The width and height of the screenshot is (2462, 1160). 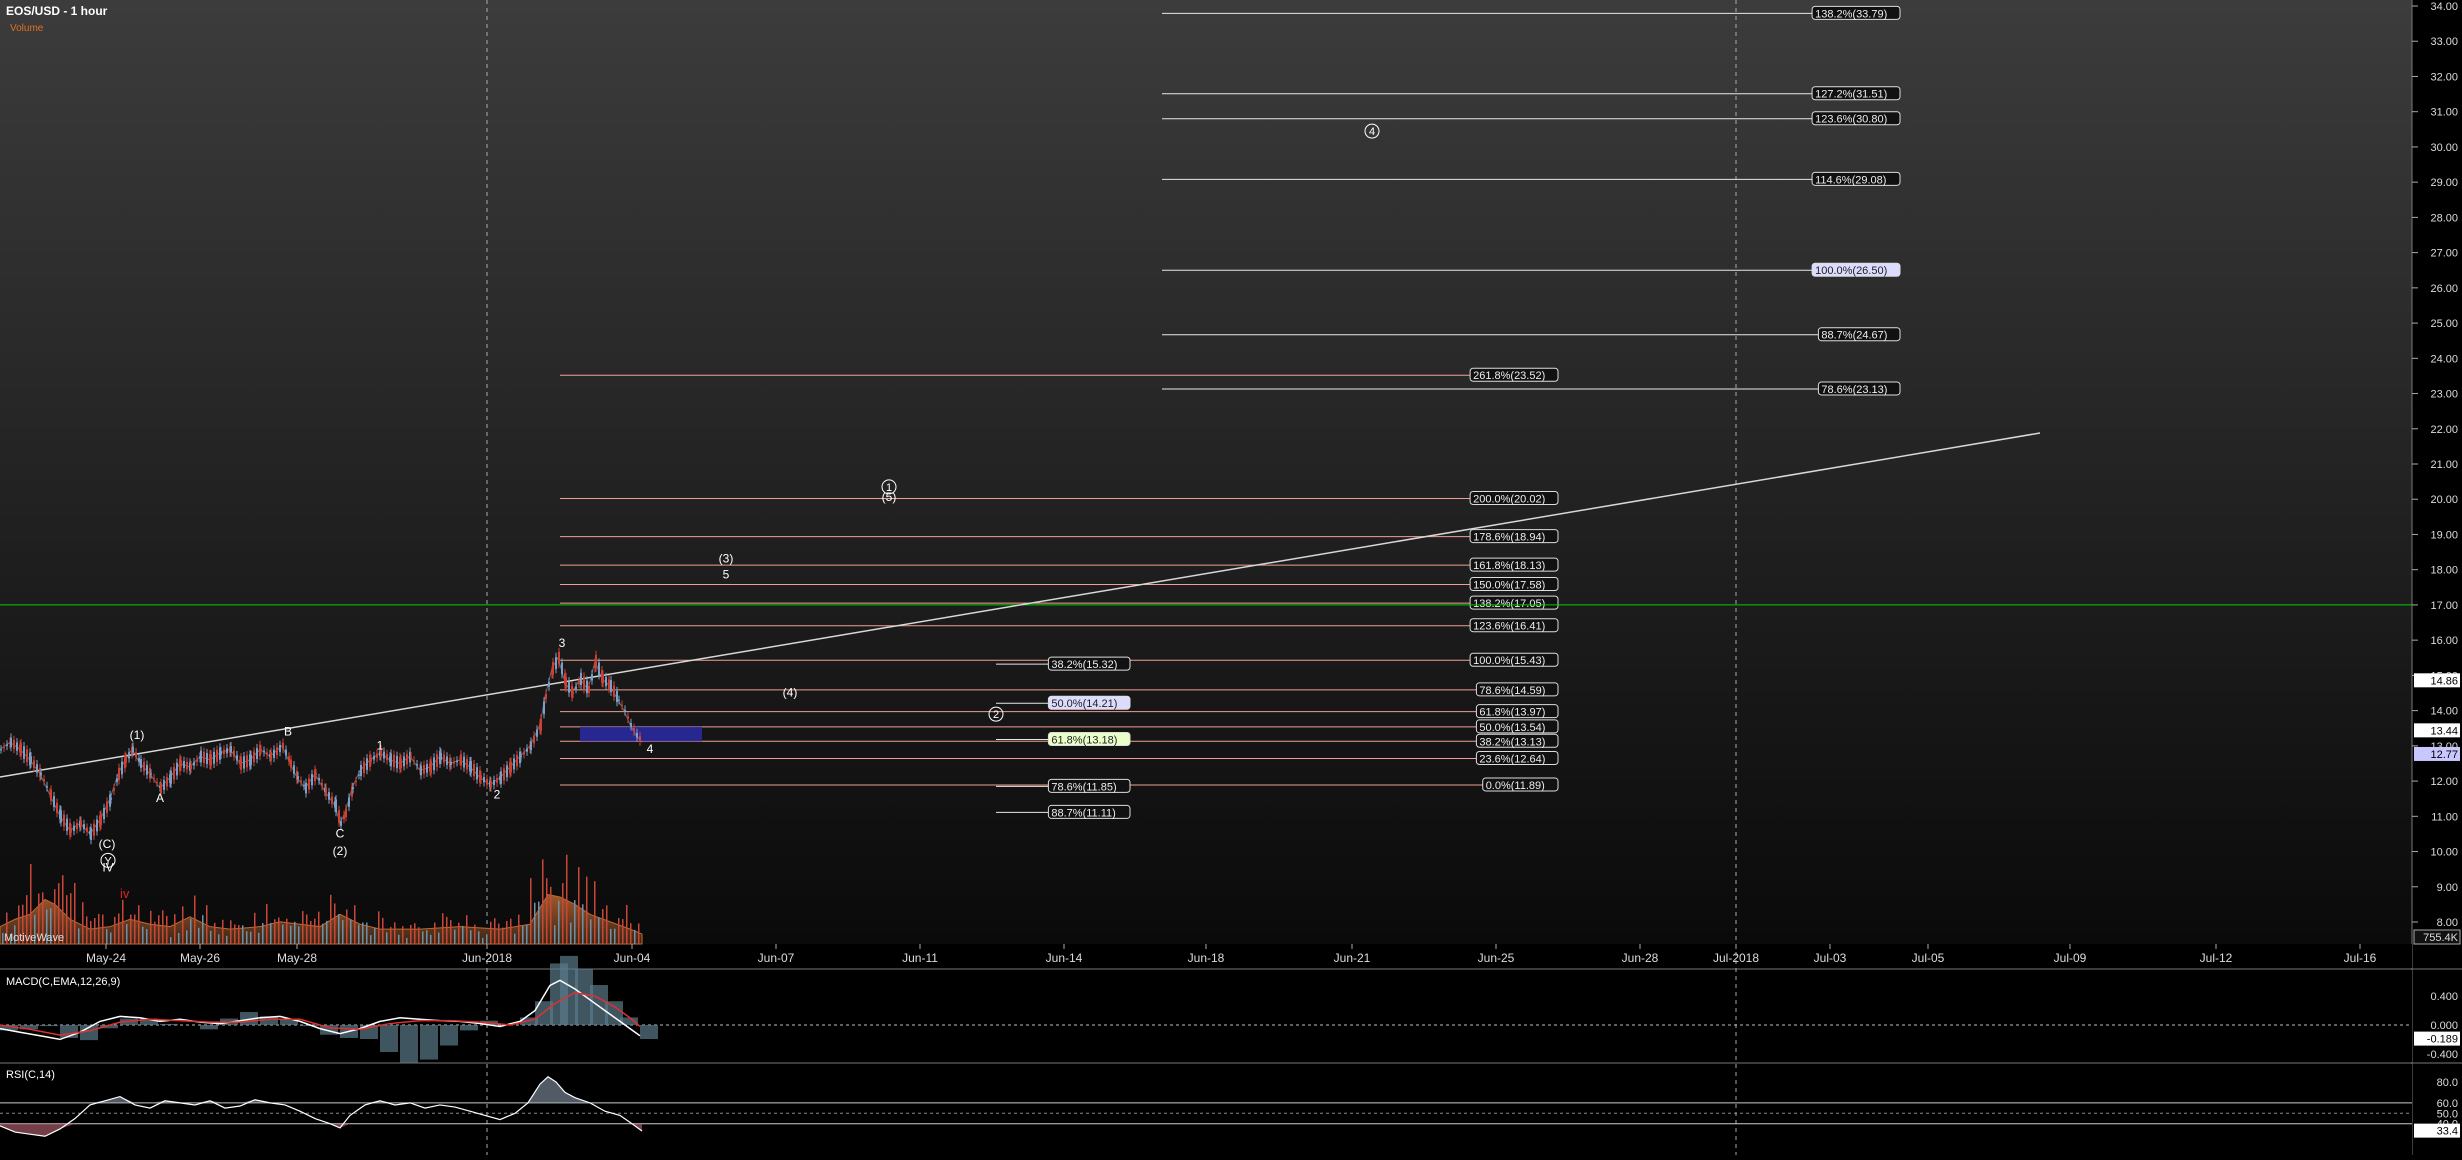 I want to click on price-tick-label: 23.00, so click(x=2444, y=395).